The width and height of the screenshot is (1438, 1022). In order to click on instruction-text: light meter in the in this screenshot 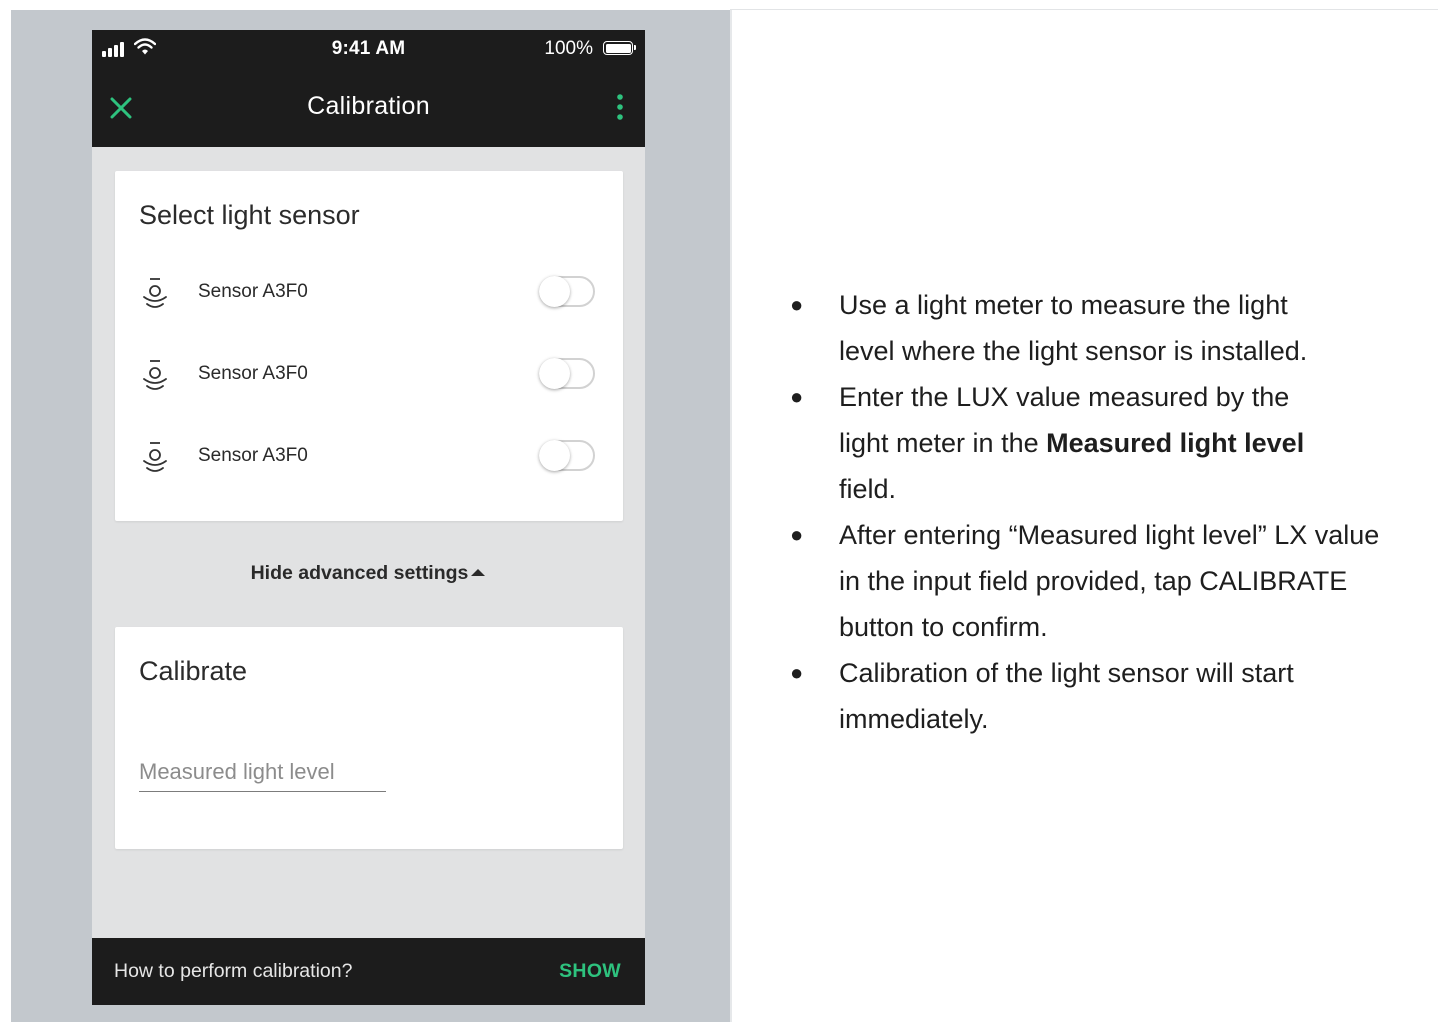, I will do `click(943, 443)`.